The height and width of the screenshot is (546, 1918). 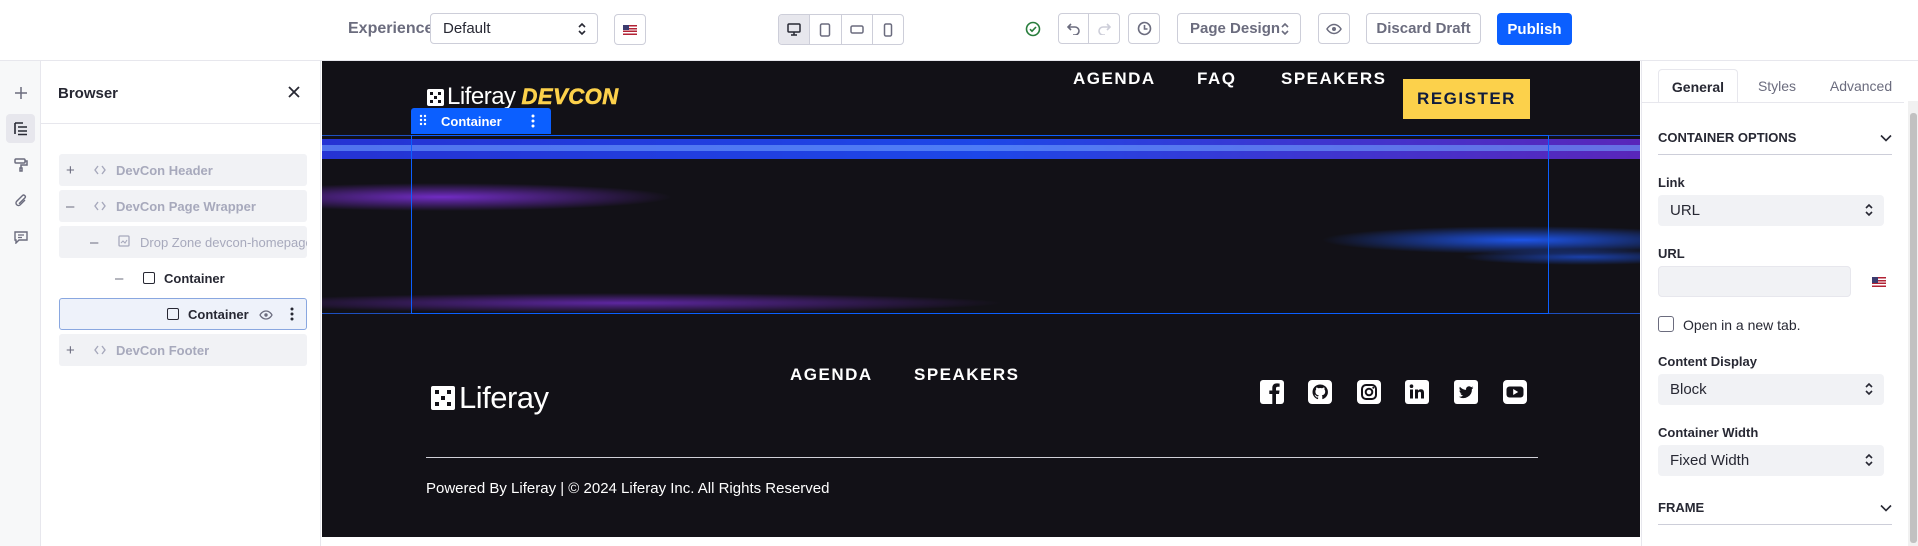 I want to click on container-options-header: CONTAINER OPTIONS, so click(x=1775, y=137).